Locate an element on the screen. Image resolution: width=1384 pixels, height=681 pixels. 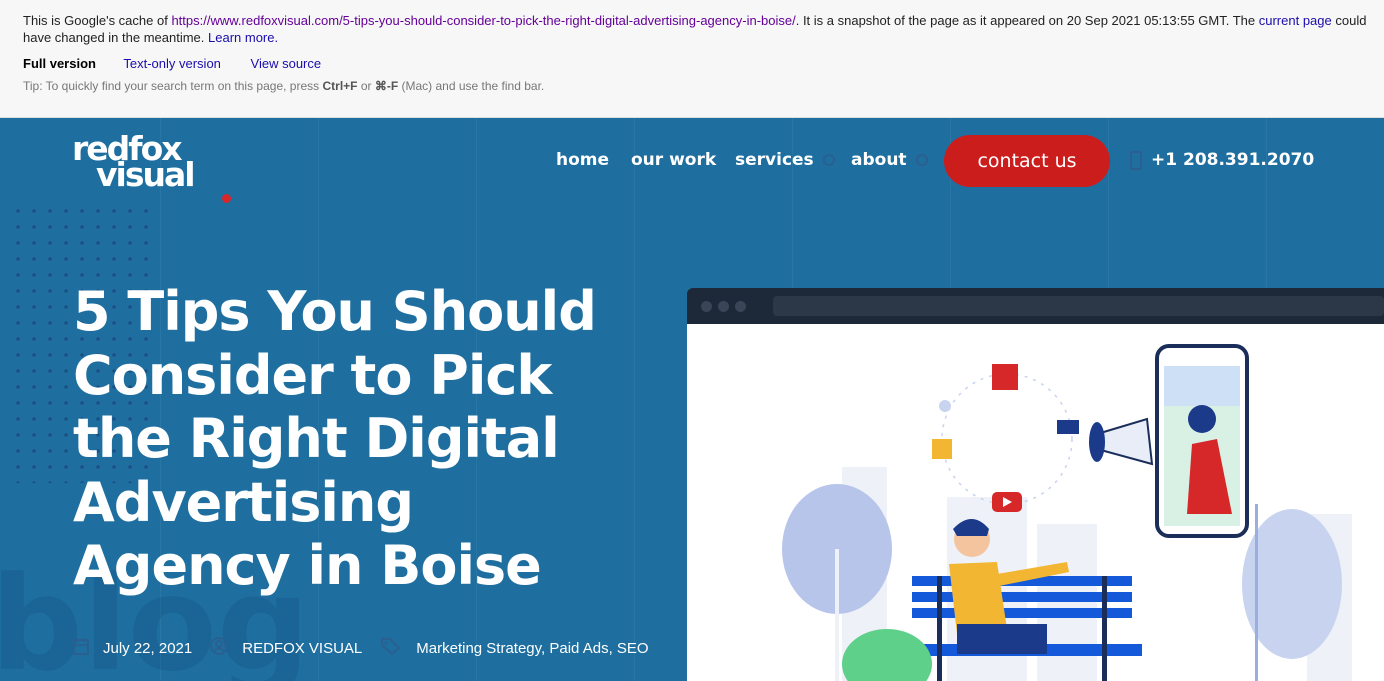
nav-about: about is located at coordinates (889, 160).